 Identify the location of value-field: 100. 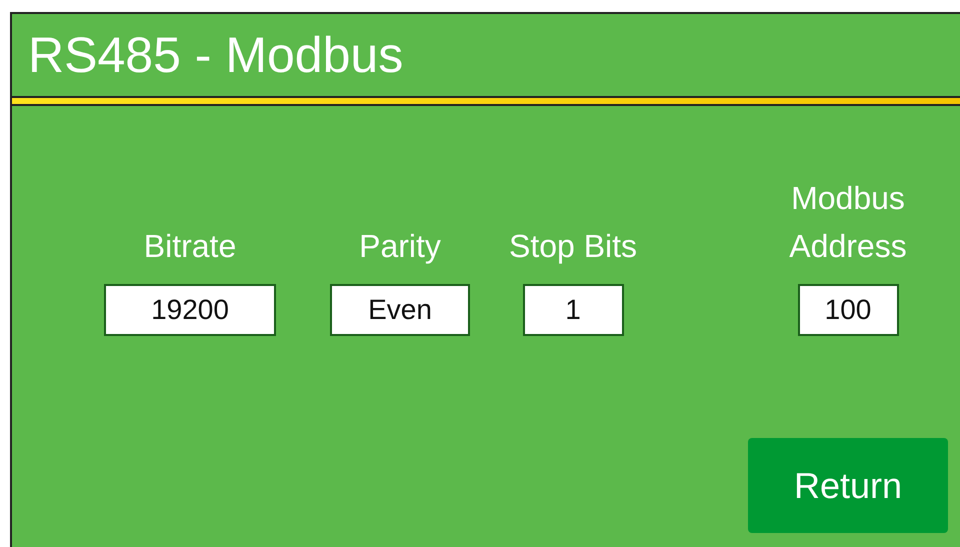
(848, 310).